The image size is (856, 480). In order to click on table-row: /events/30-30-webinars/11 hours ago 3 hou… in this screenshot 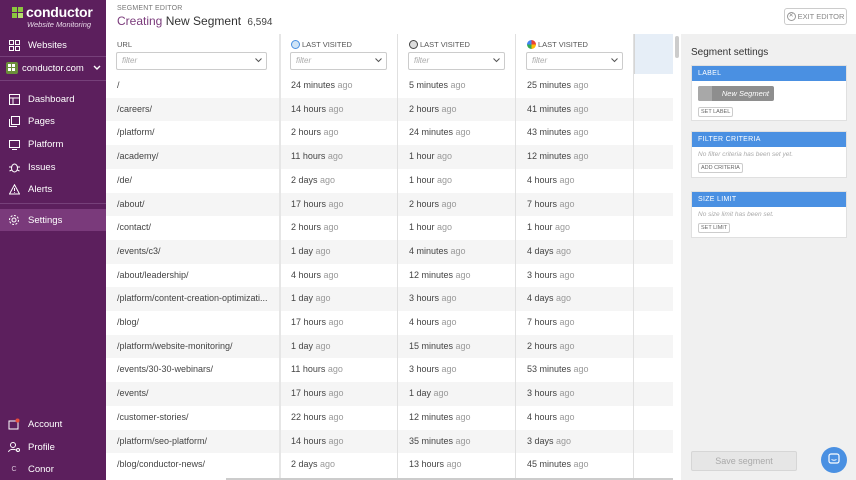, I will do `click(389, 370)`.